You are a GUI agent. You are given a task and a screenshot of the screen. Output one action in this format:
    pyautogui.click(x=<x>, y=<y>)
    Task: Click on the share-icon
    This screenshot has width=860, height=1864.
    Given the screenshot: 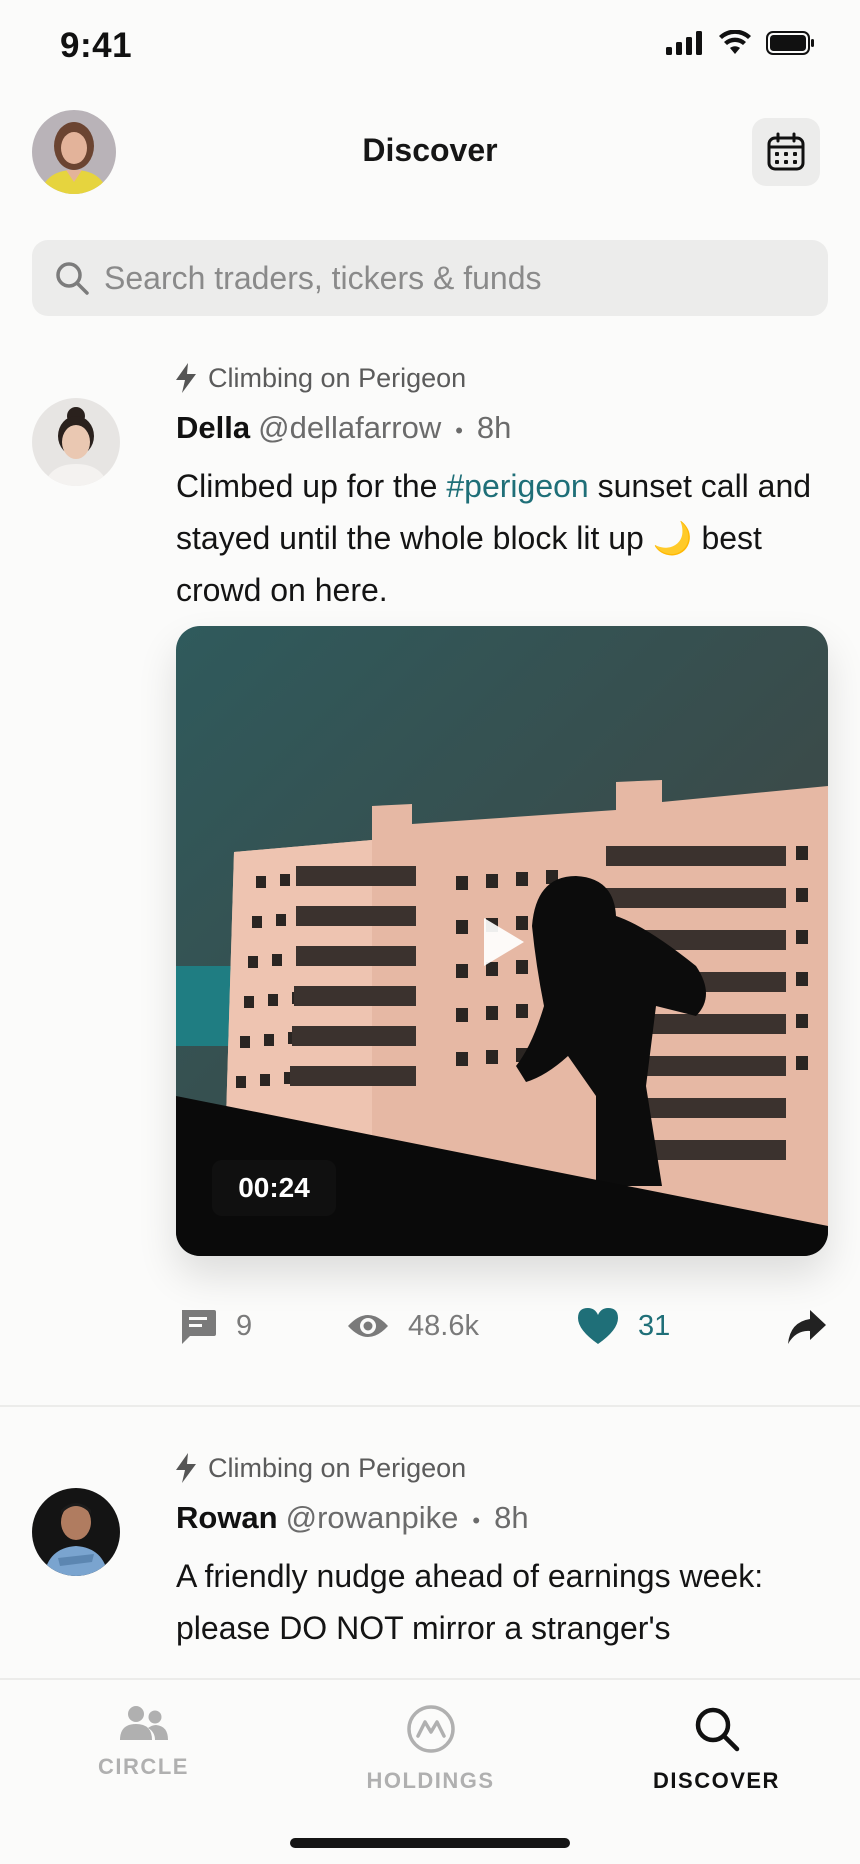 What is the action you would take?
    pyautogui.click(x=807, y=1327)
    